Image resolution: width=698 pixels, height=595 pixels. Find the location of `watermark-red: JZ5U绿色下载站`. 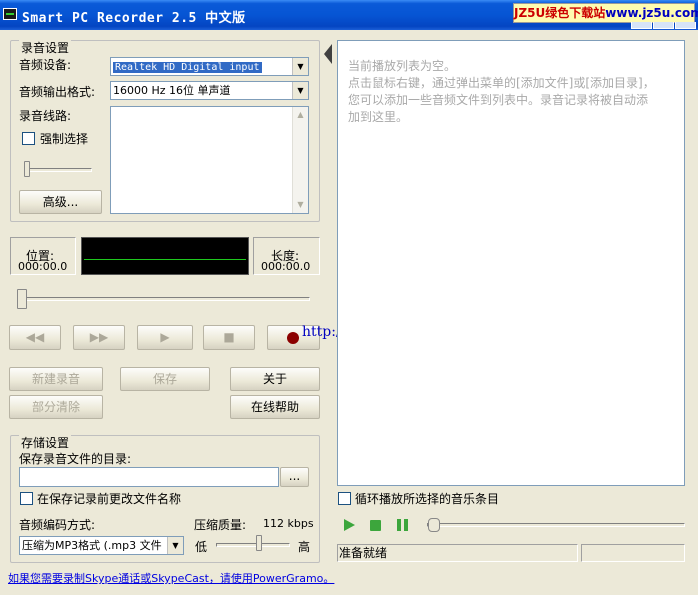

watermark-red: JZ5U绿色下载站 is located at coordinates (560, 13).